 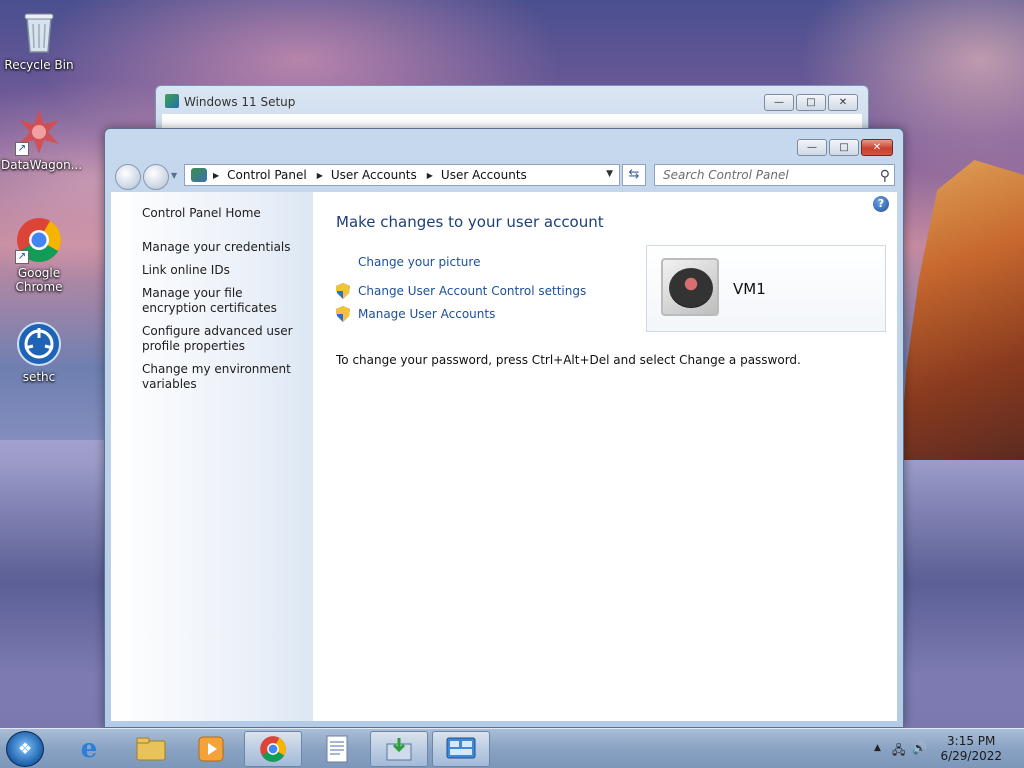 What do you see at coordinates (211, 749) in the screenshot?
I see `media-player-icon` at bounding box center [211, 749].